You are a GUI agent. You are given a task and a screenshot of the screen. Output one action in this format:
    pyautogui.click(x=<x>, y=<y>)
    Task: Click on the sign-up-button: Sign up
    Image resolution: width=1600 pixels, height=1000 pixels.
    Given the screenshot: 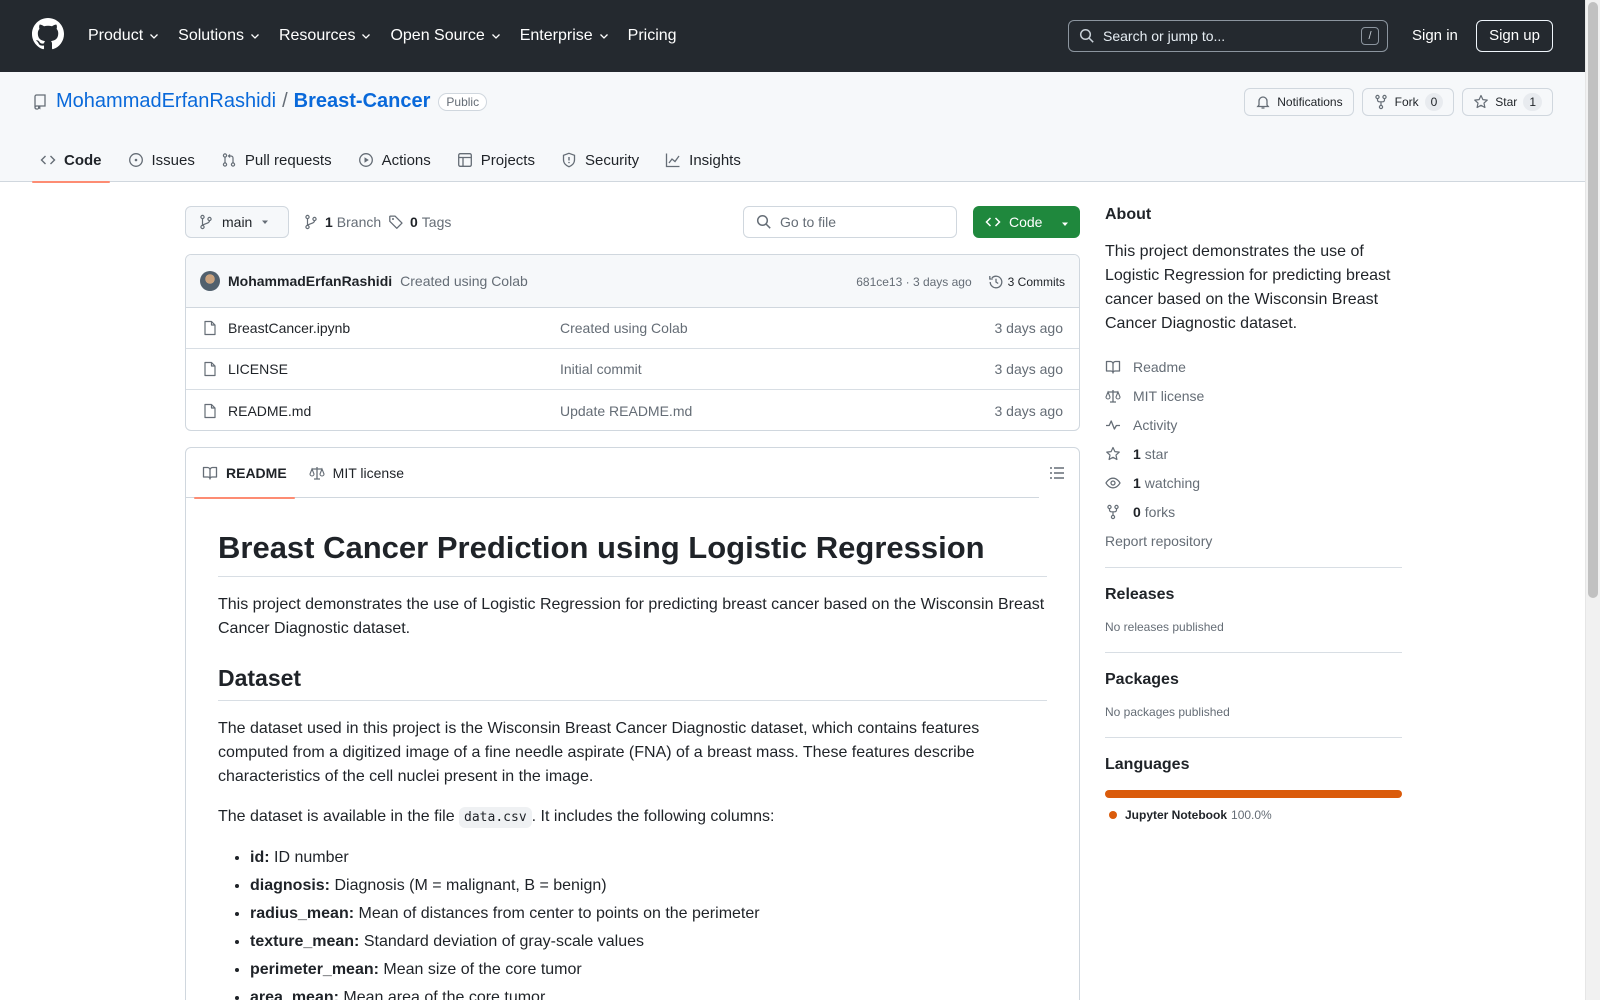 What is the action you would take?
    pyautogui.click(x=1514, y=36)
    